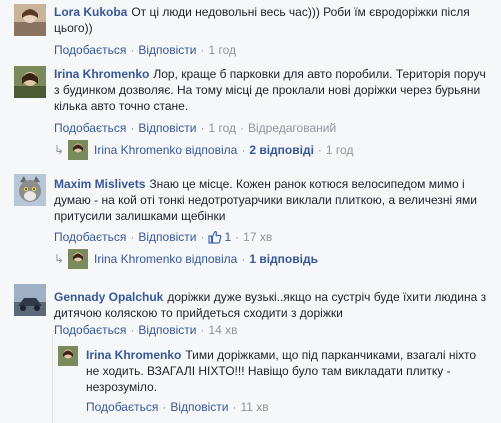 The height and width of the screenshot is (423, 501). What do you see at coordinates (227, 237) in the screenshot?
I see `likes-count: 1` at bounding box center [227, 237].